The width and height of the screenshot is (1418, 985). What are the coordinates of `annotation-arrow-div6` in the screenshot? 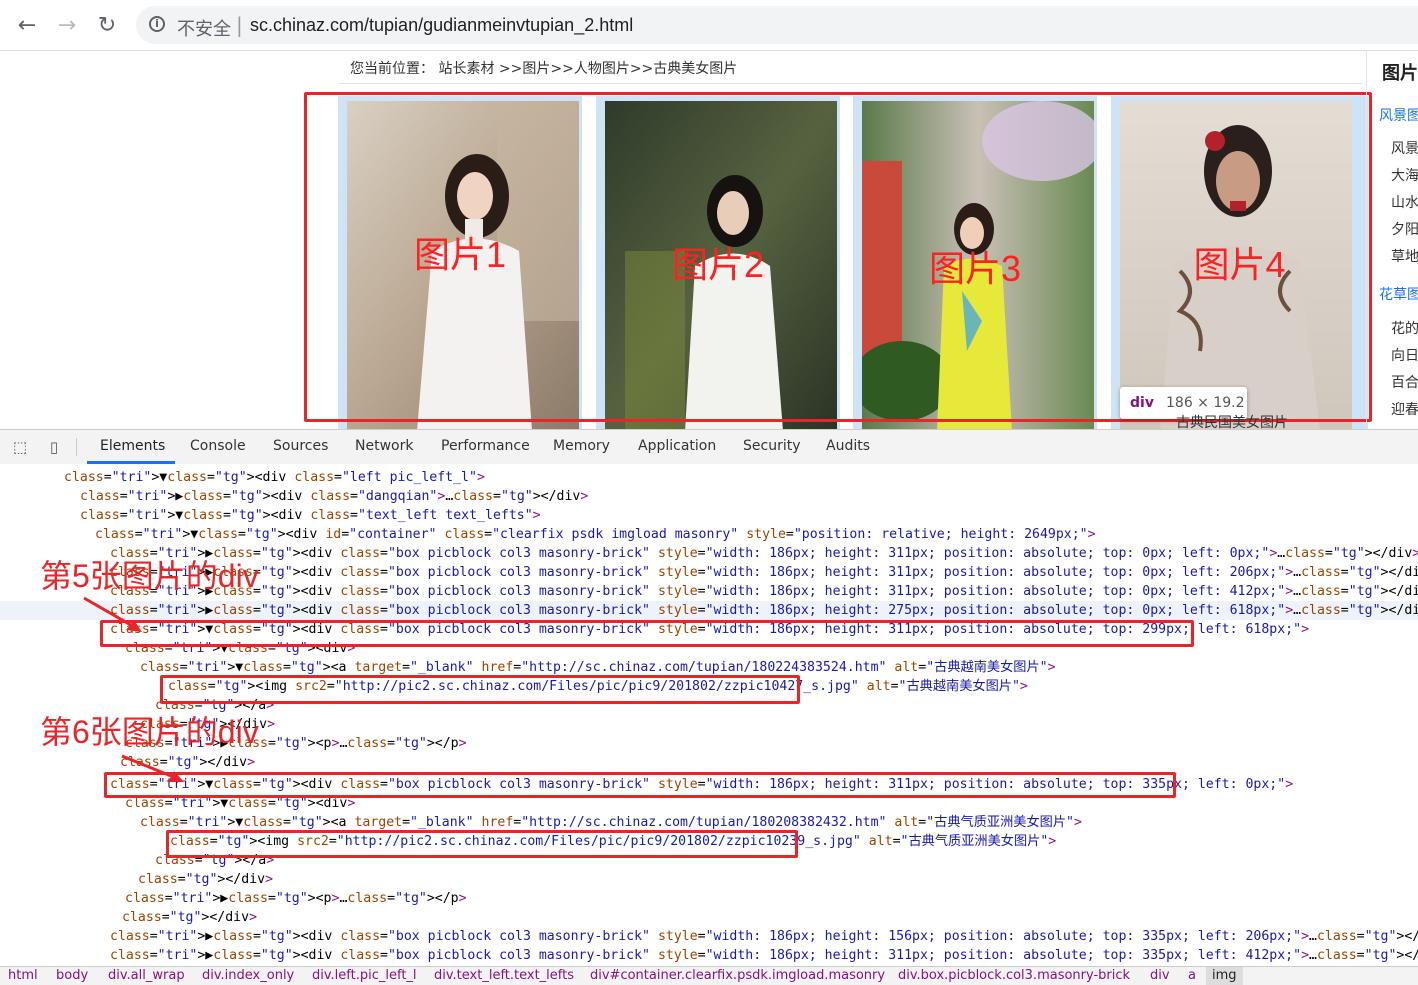 It's located at (152, 768).